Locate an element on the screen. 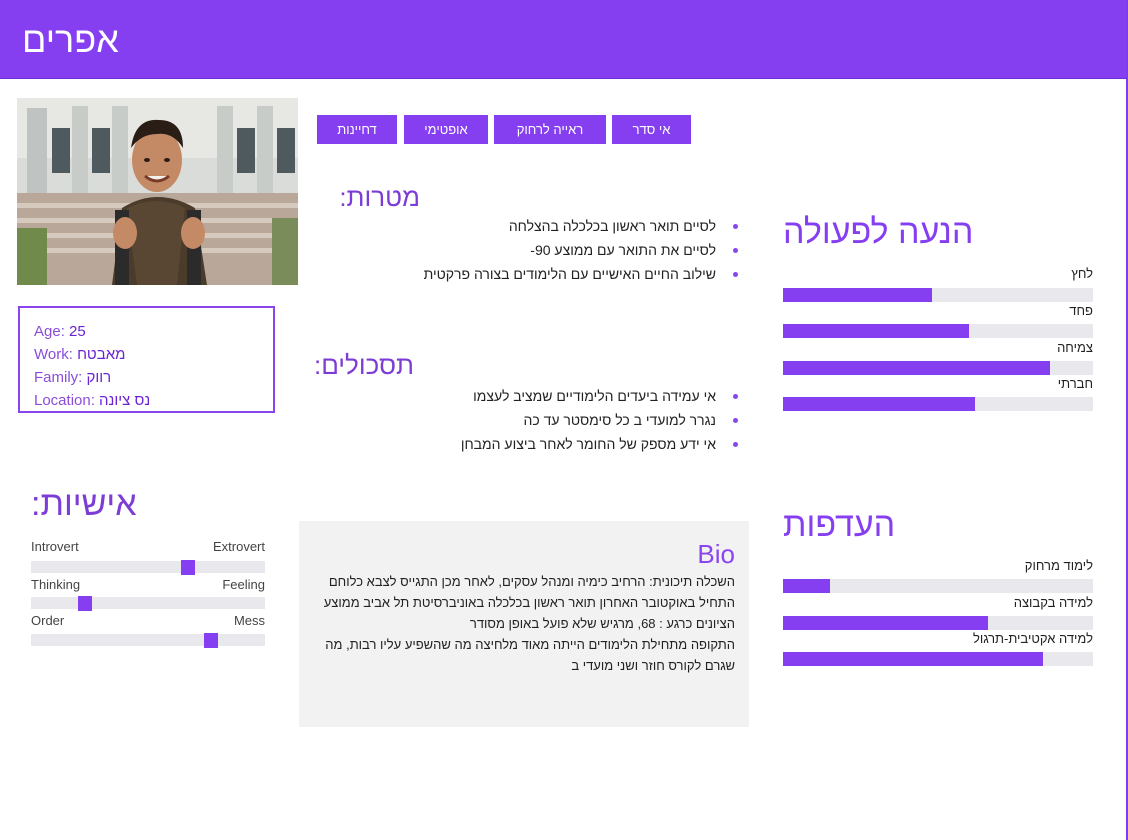  motivation-label: לחץ is located at coordinates (1082, 273).